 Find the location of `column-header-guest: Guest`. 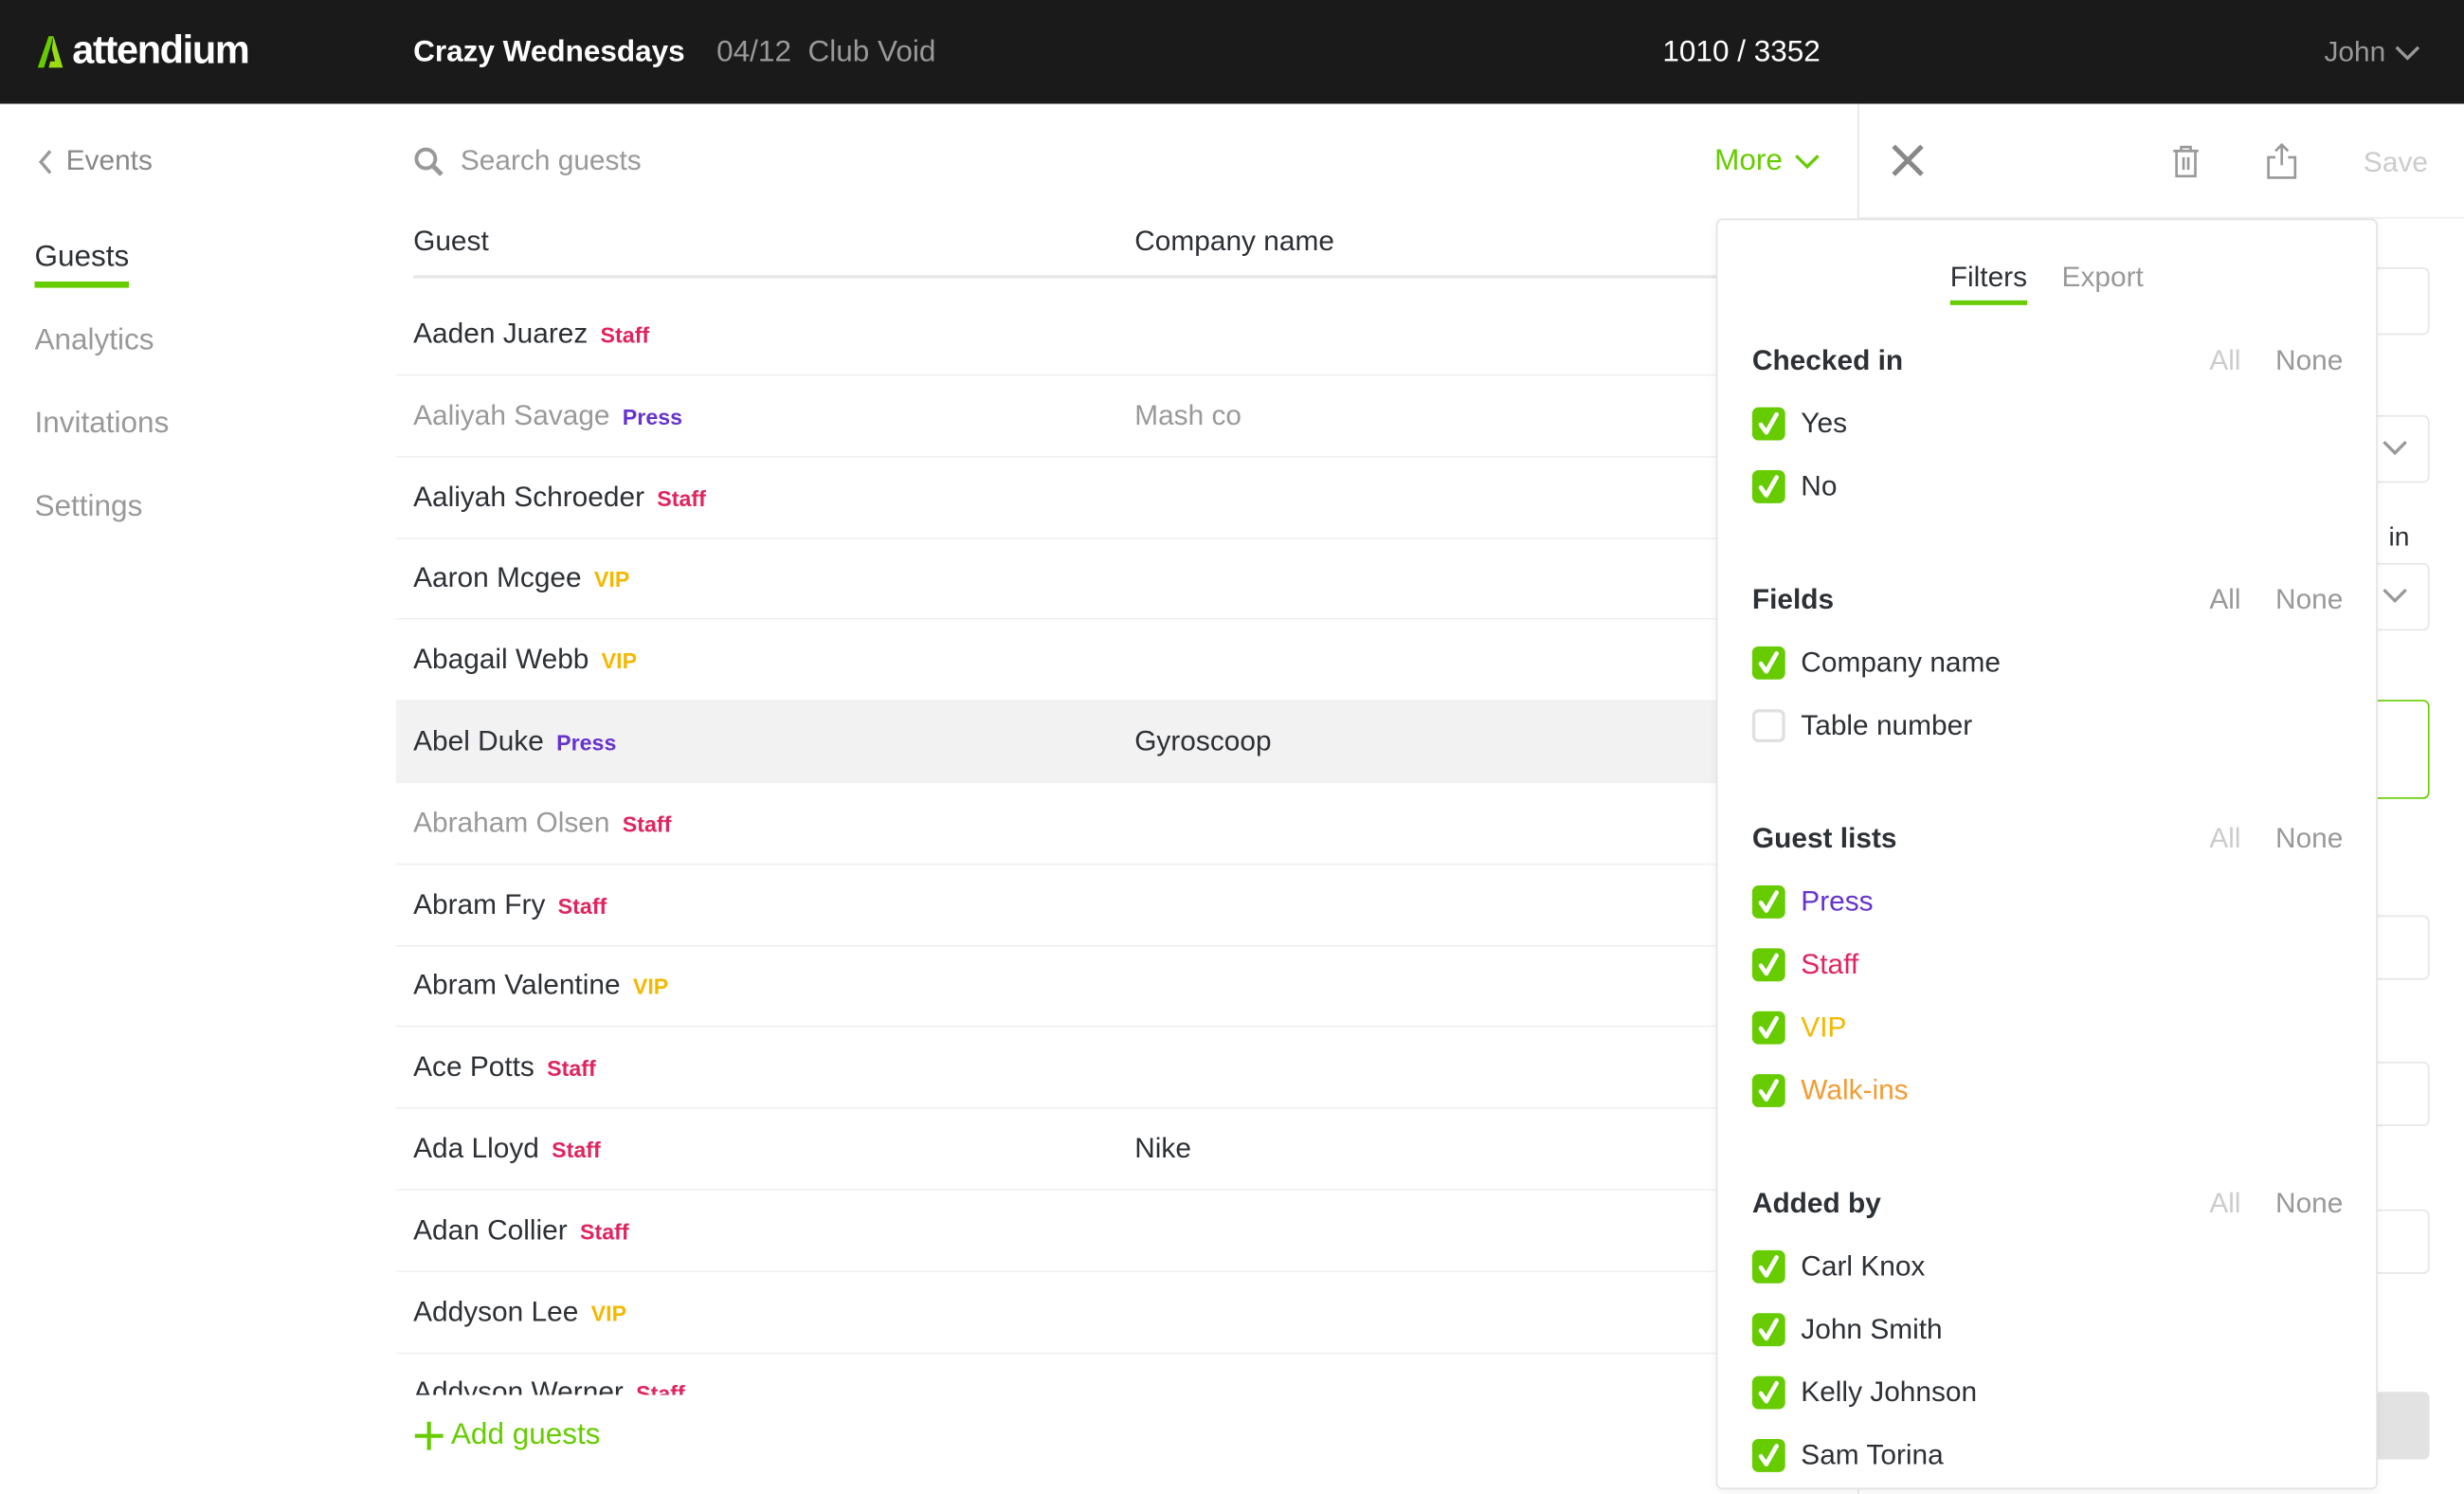

column-header-guest: Guest is located at coordinates (451, 241).